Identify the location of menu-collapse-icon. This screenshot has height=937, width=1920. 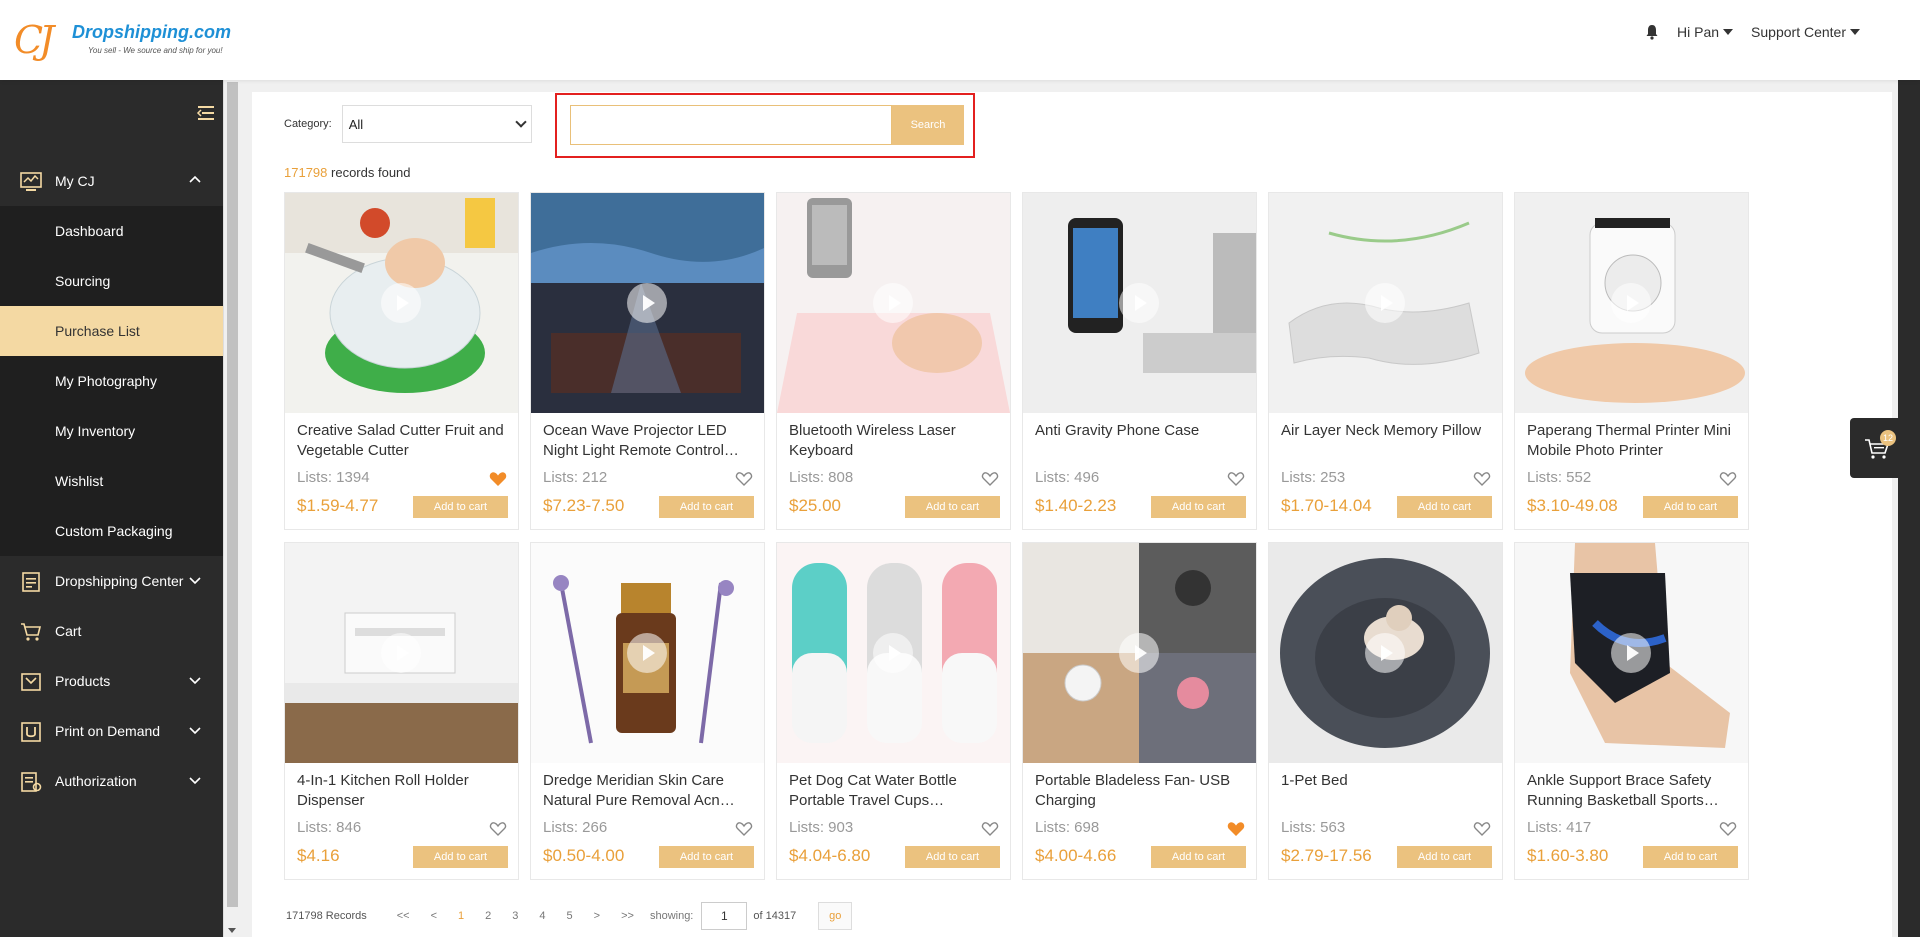
(206, 113).